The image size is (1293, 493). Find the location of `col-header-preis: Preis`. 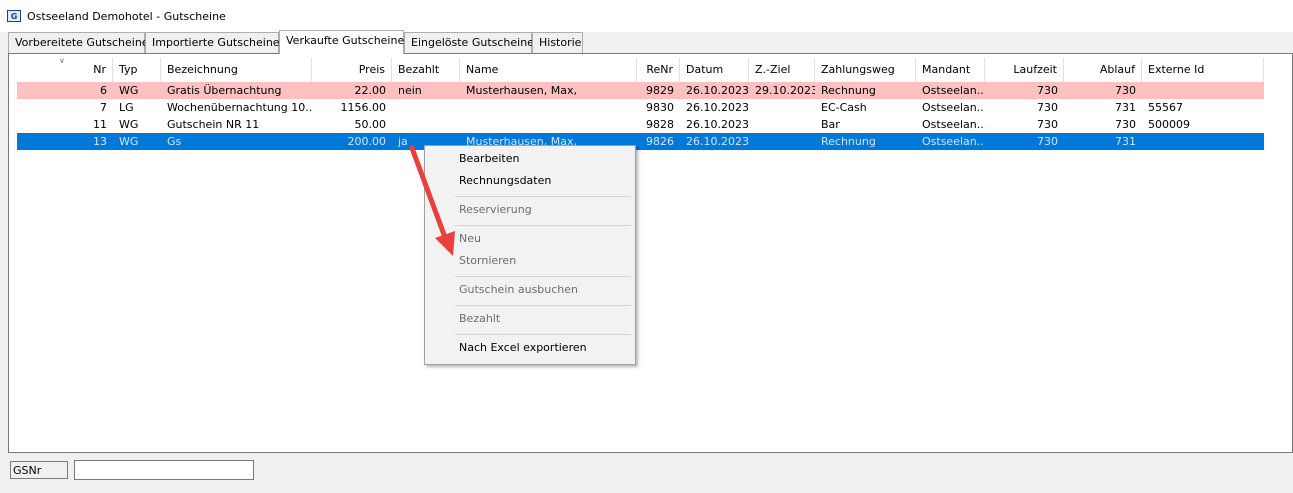

col-header-preis: Preis is located at coordinates (352, 70).